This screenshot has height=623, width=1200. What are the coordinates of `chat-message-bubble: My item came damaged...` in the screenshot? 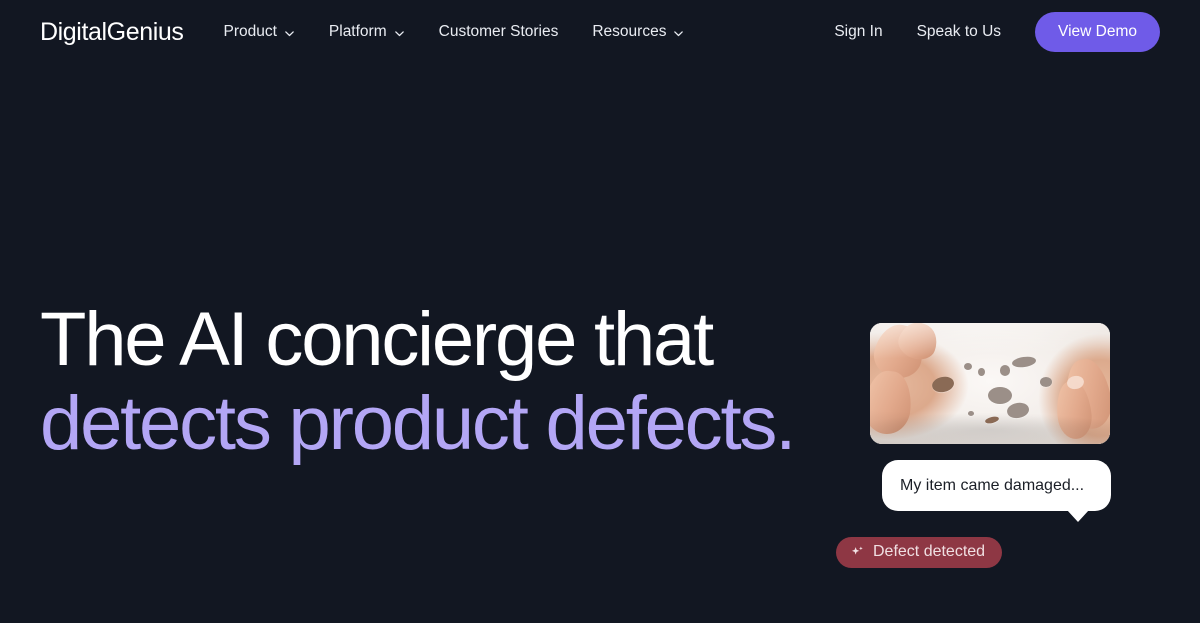 It's located at (996, 491).